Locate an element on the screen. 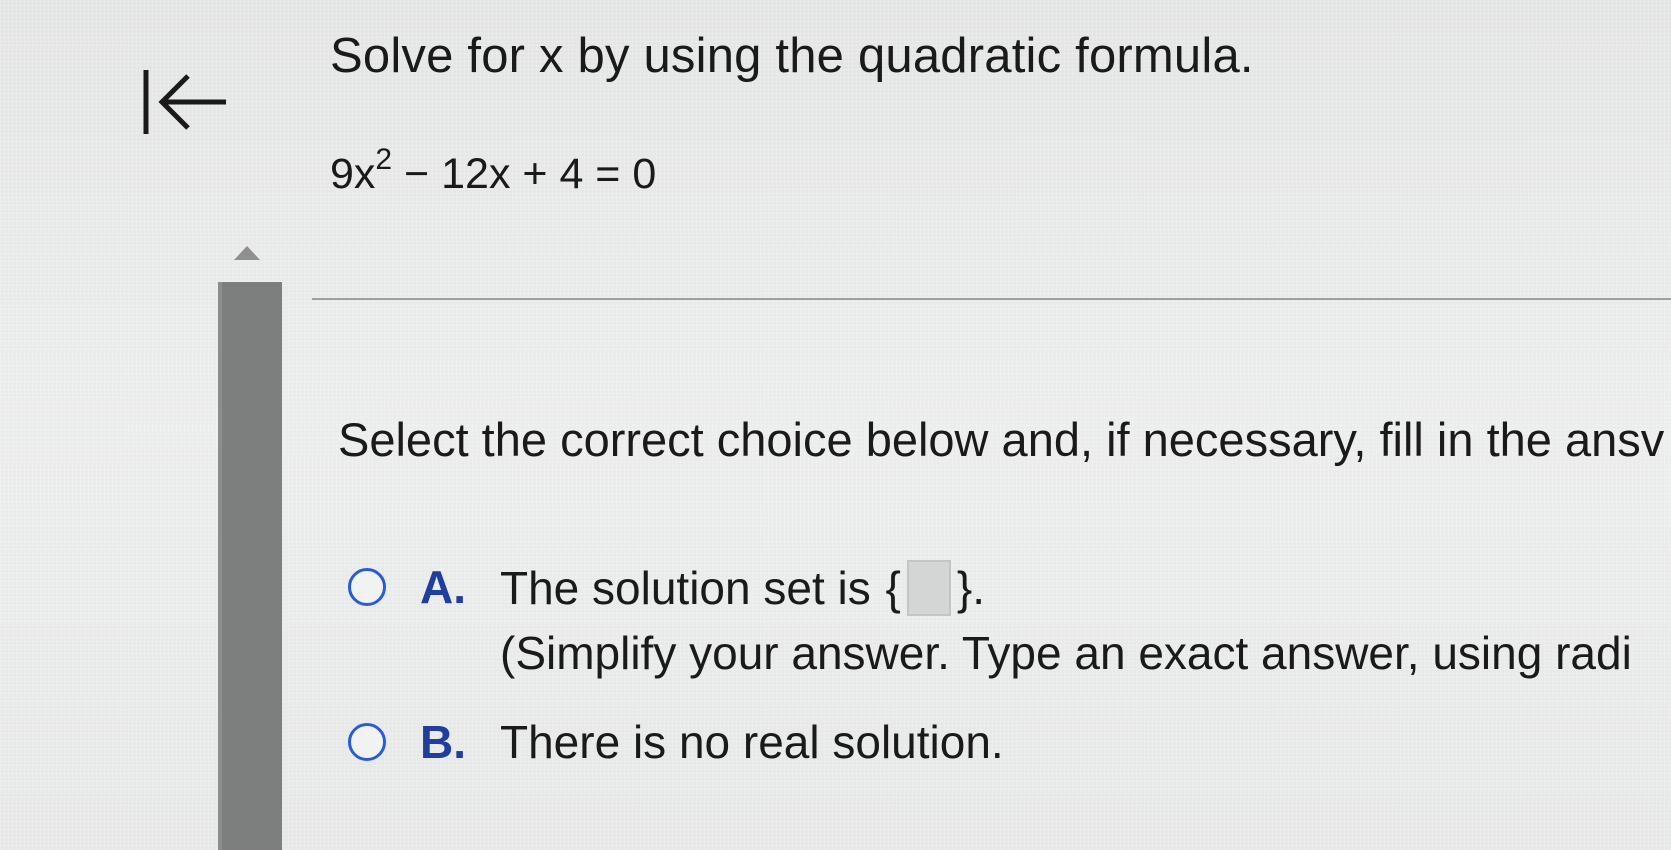 This screenshot has width=1671, height=850. radio-choice-b is located at coordinates (367, 742).